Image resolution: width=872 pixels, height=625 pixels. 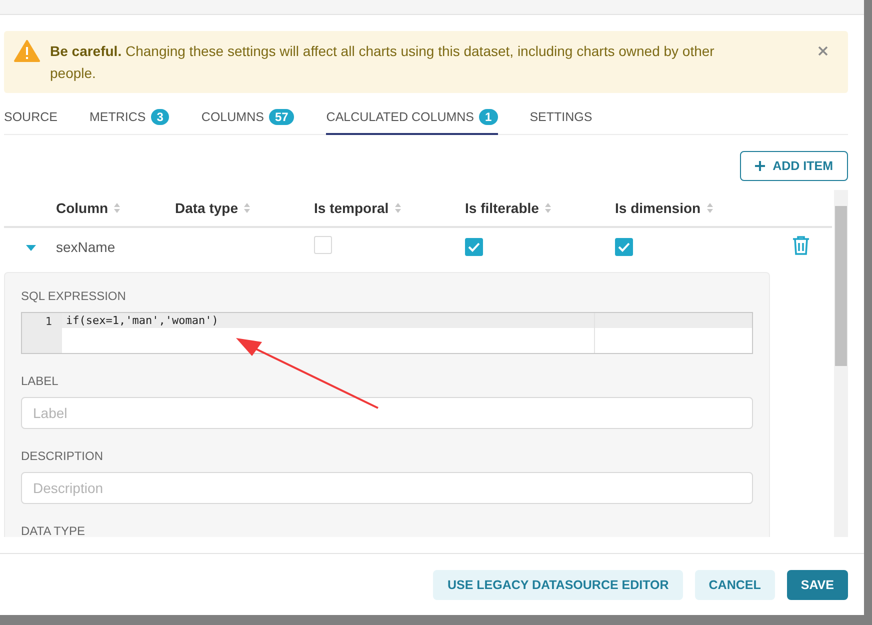 I want to click on field-label: DATA TYPE, so click(x=53, y=530).